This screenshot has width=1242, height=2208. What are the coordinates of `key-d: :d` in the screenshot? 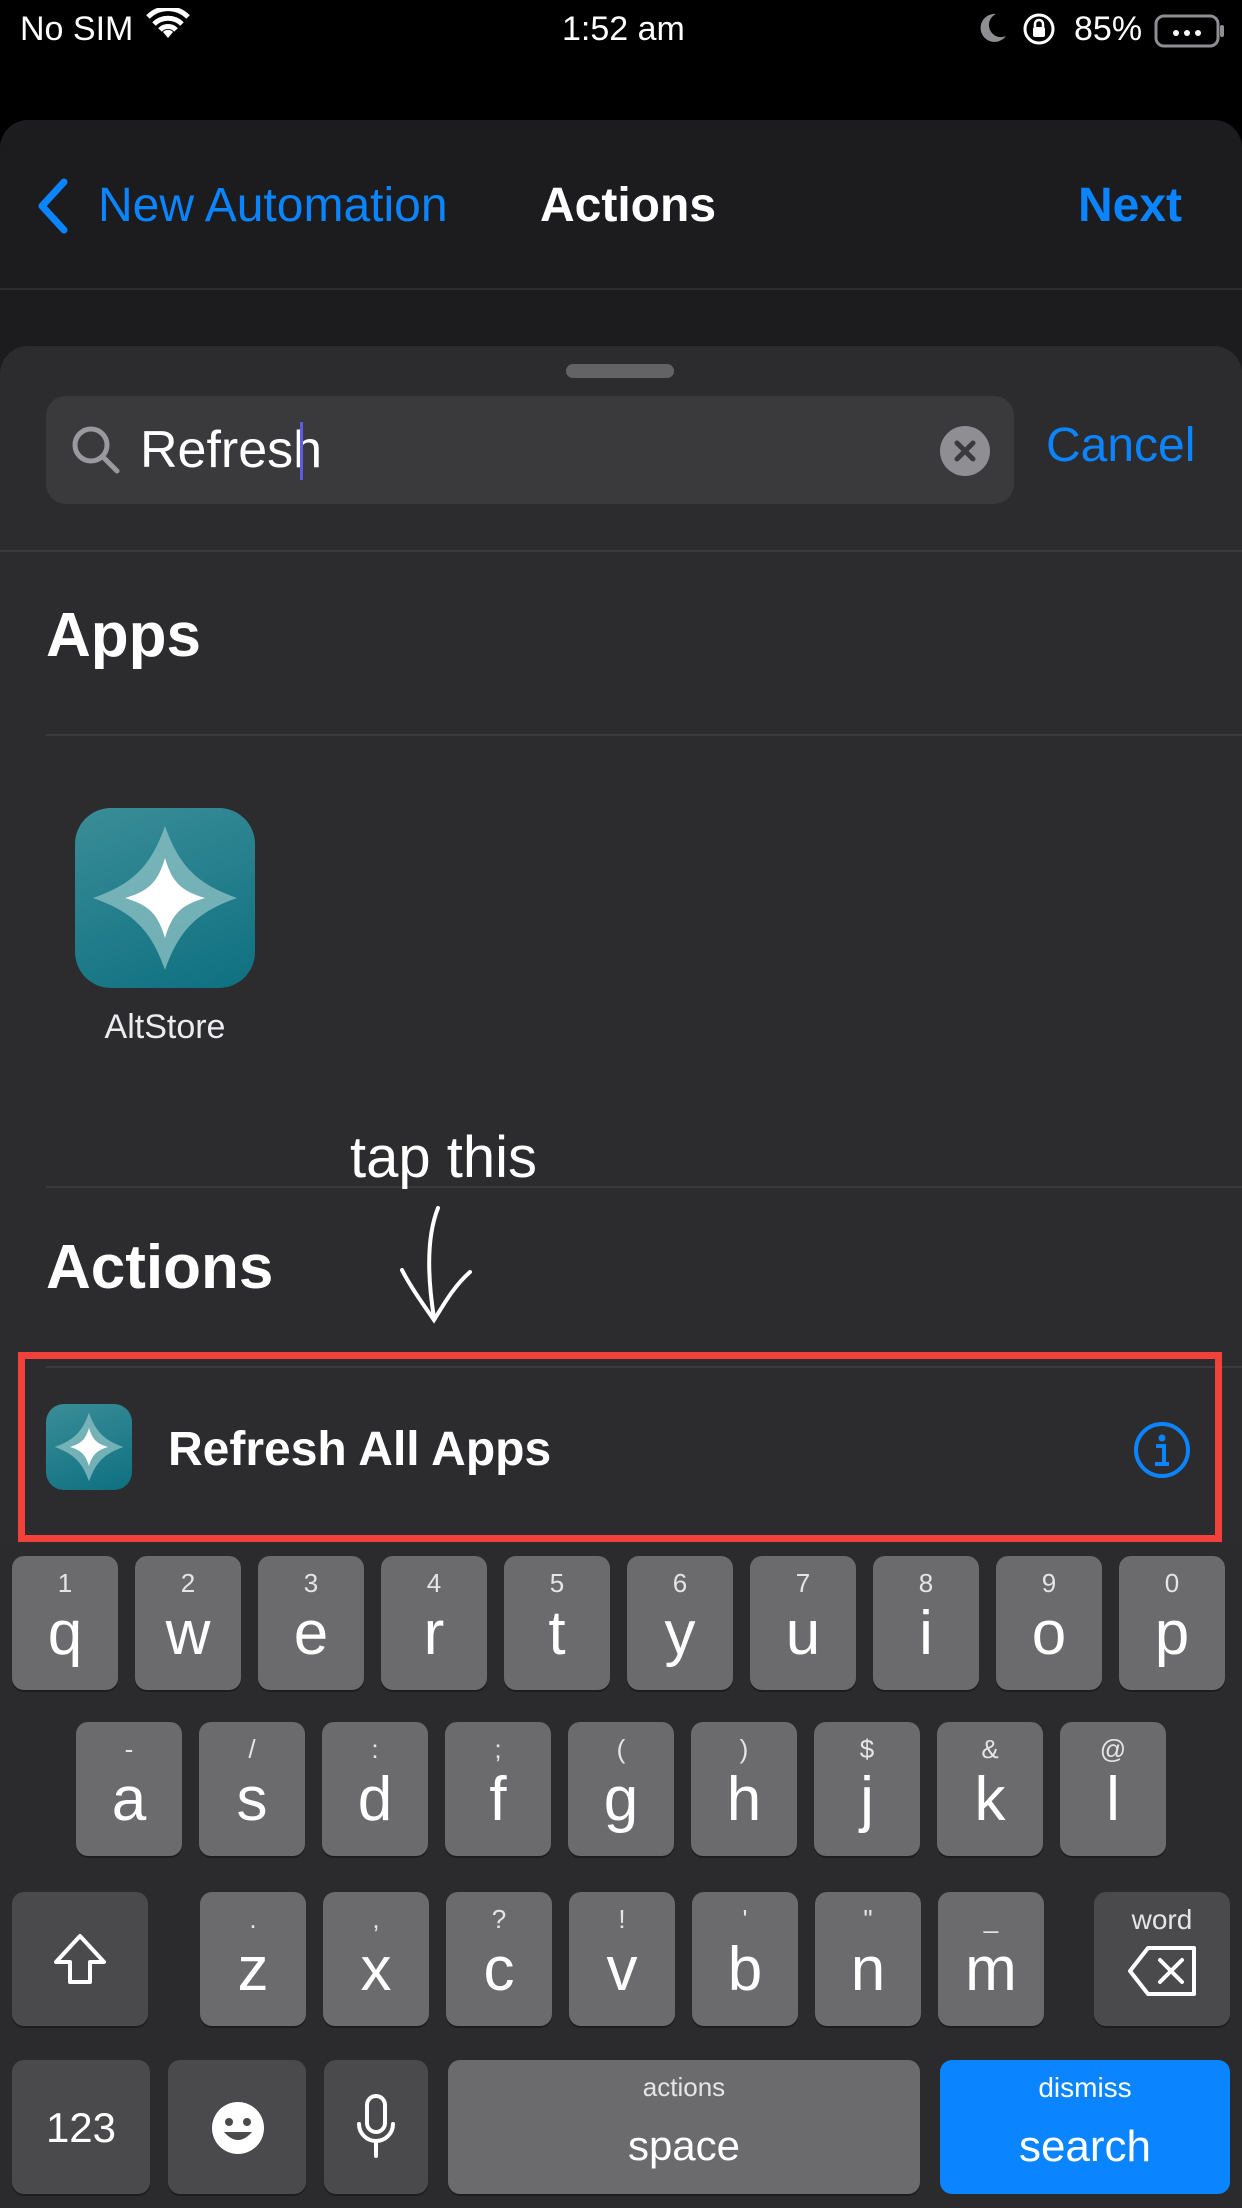 It's located at (375, 1789).